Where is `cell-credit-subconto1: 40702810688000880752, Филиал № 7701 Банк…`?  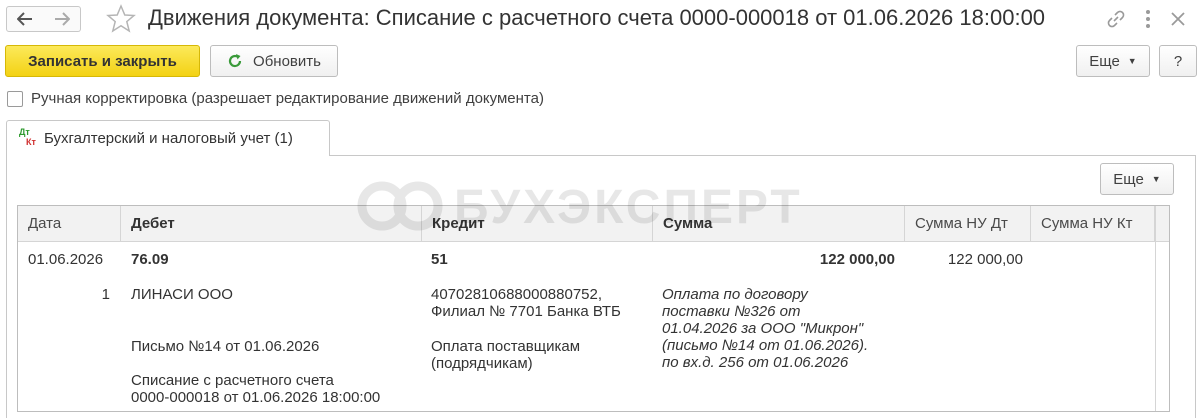 cell-credit-subconto1: 40702810688000880752, Филиал № 7701 Банк… is located at coordinates (526, 303).